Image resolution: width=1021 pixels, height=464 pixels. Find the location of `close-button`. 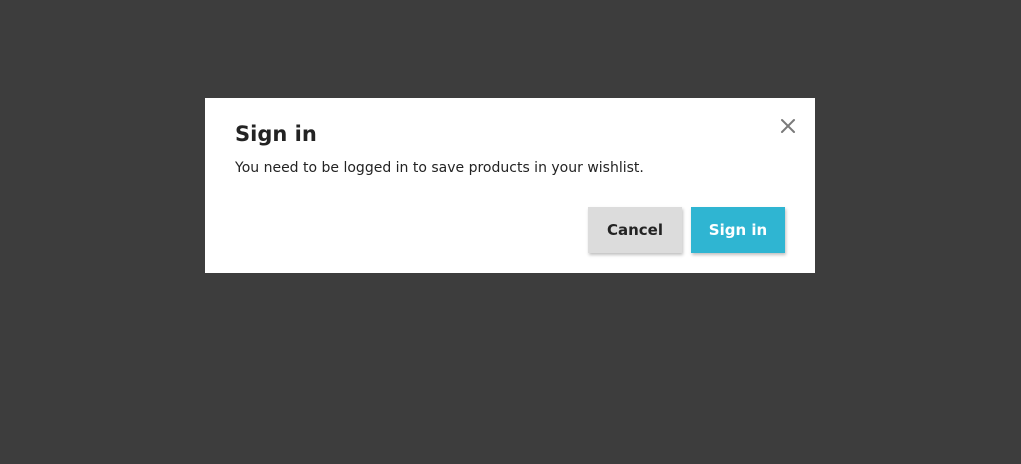

close-button is located at coordinates (788, 126).